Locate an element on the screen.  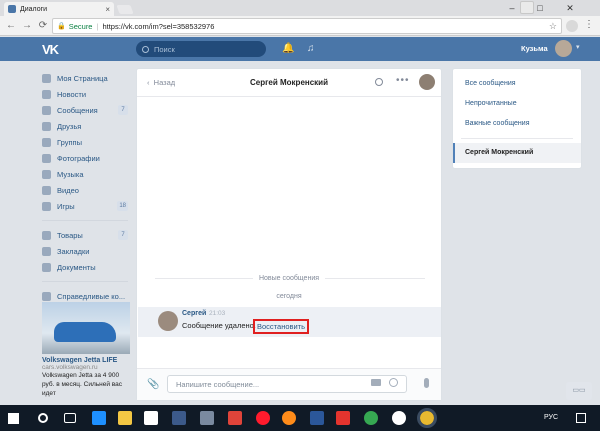
chrome-icon is located at coordinates (427, 418).